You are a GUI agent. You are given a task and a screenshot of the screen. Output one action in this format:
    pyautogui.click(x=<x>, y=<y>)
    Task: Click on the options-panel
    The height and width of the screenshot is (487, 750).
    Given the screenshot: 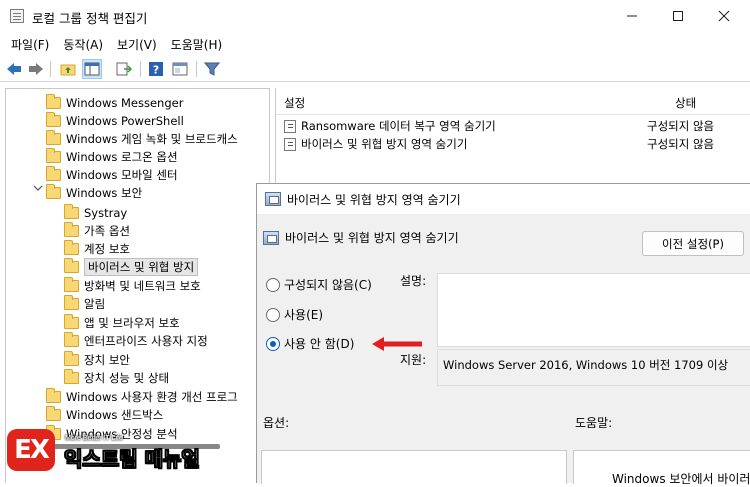 What is the action you would take?
    pyautogui.click(x=414, y=467)
    